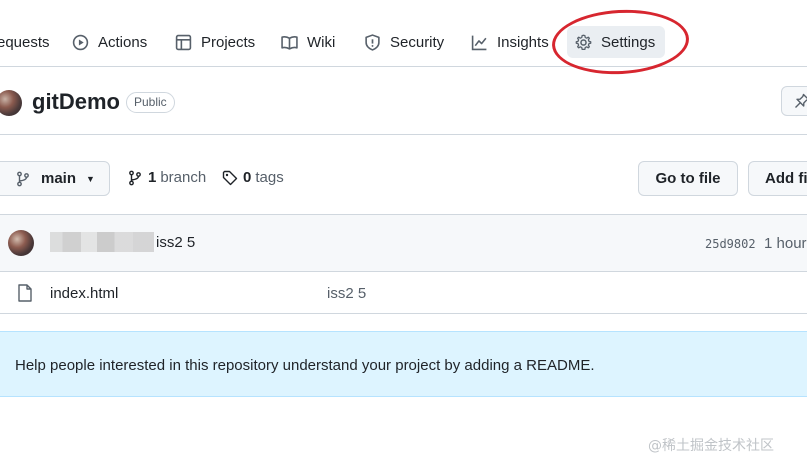 This screenshot has width=807, height=461. I want to click on play-circle-icon, so click(80, 42).